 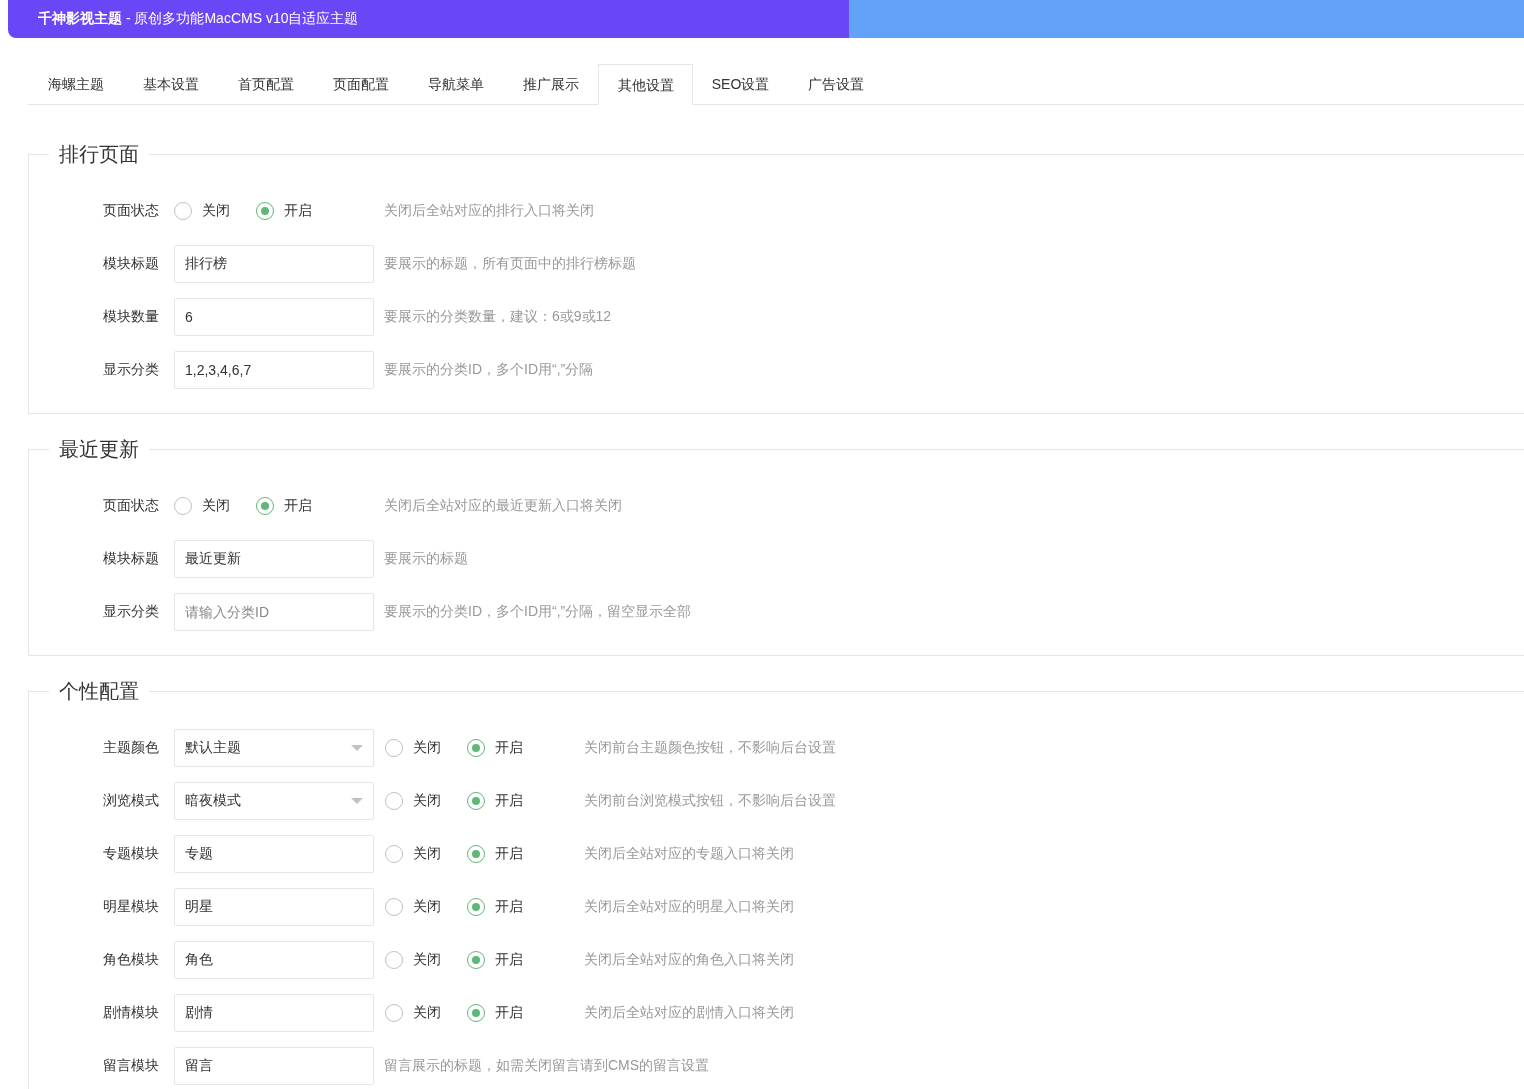 What do you see at coordinates (274, 748) in the screenshot?
I see `select-field: 默认主题` at bounding box center [274, 748].